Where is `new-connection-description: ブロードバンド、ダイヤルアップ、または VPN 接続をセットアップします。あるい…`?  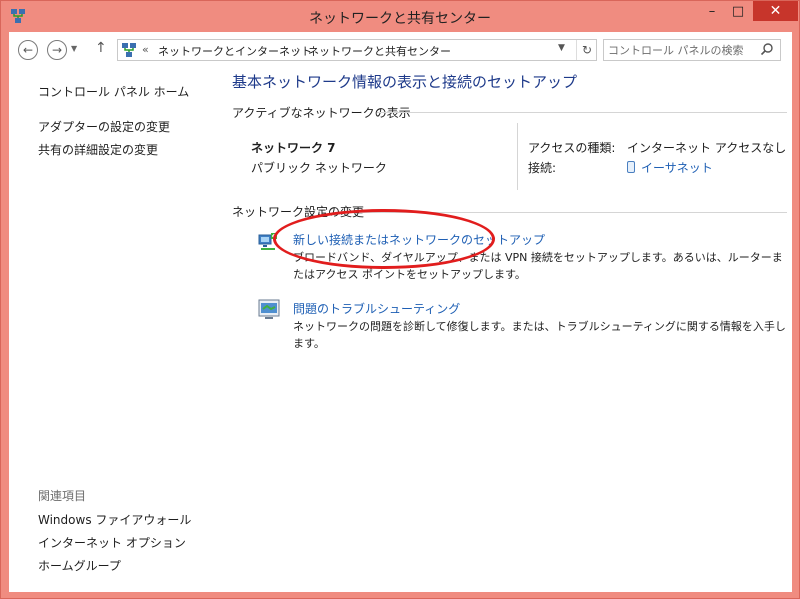
new-connection-description: ブロードバンド、ダイヤルアップ、または VPN 接続をセットアップします。あるい… is located at coordinates (538, 266).